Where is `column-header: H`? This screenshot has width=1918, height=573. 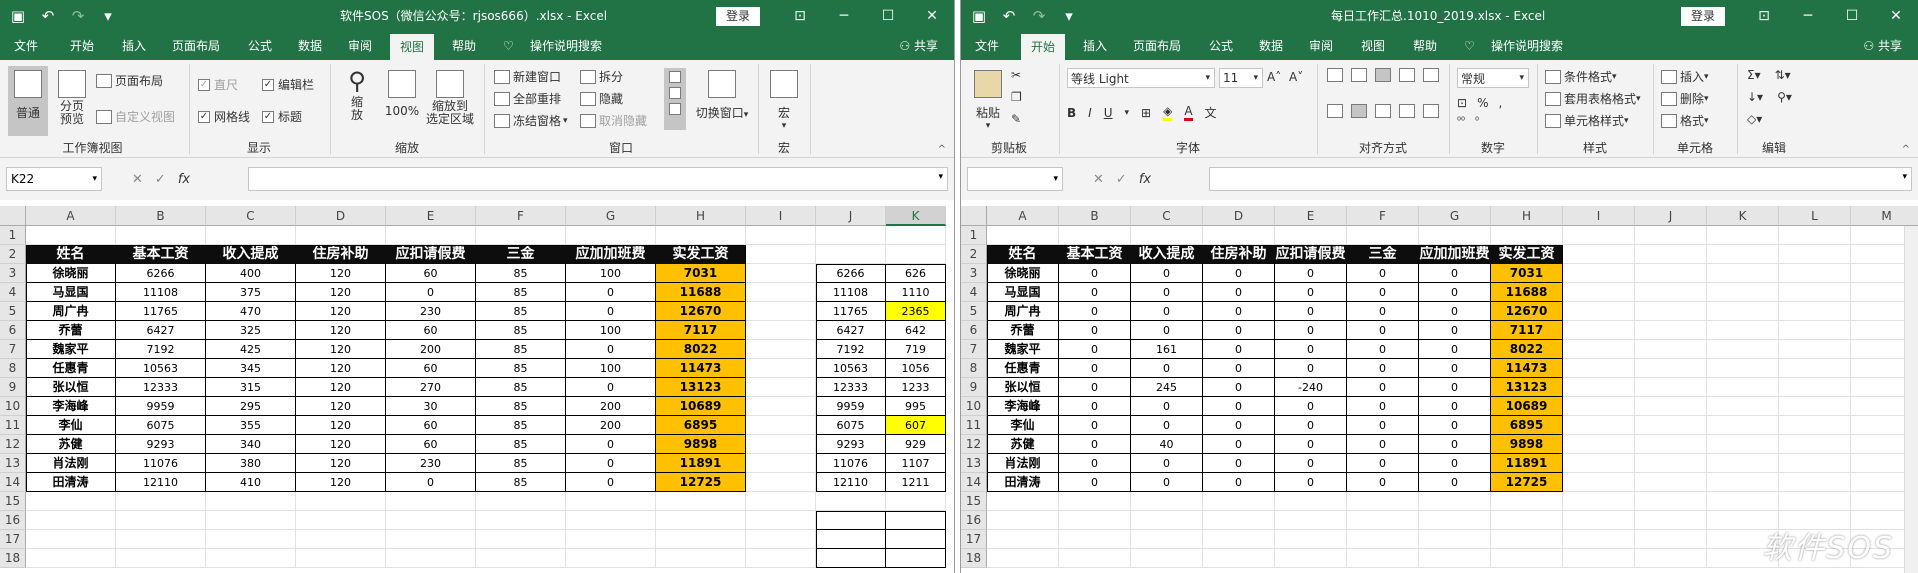 column-header: H is located at coordinates (701, 216).